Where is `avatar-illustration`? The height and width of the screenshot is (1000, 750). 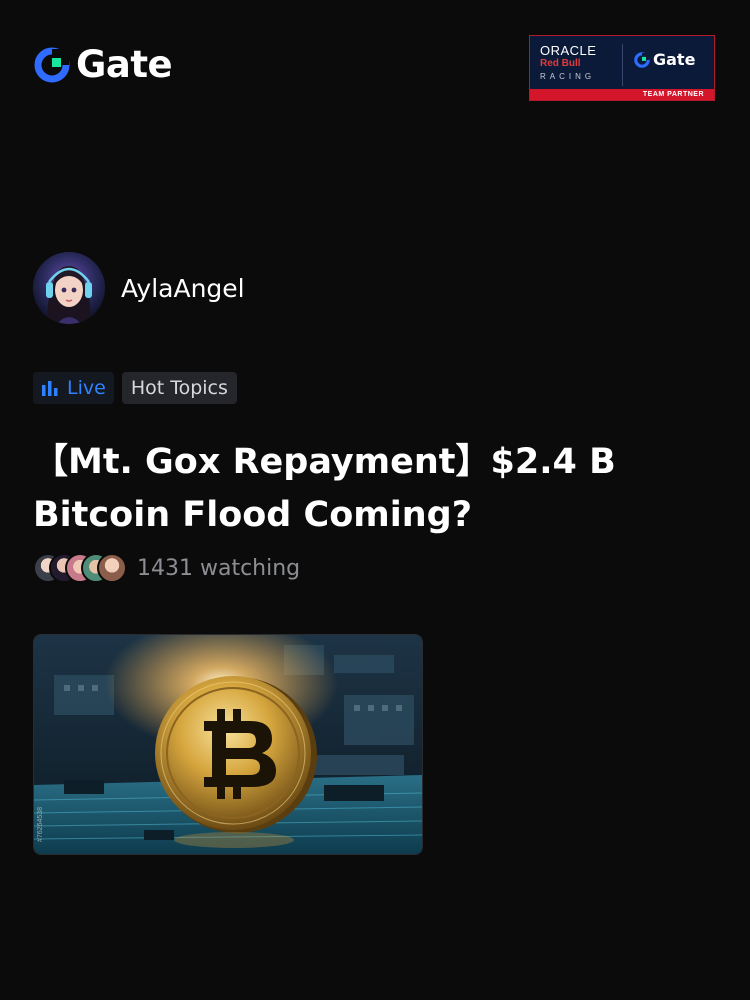 avatar-illustration is located at coordinates (69, 288).